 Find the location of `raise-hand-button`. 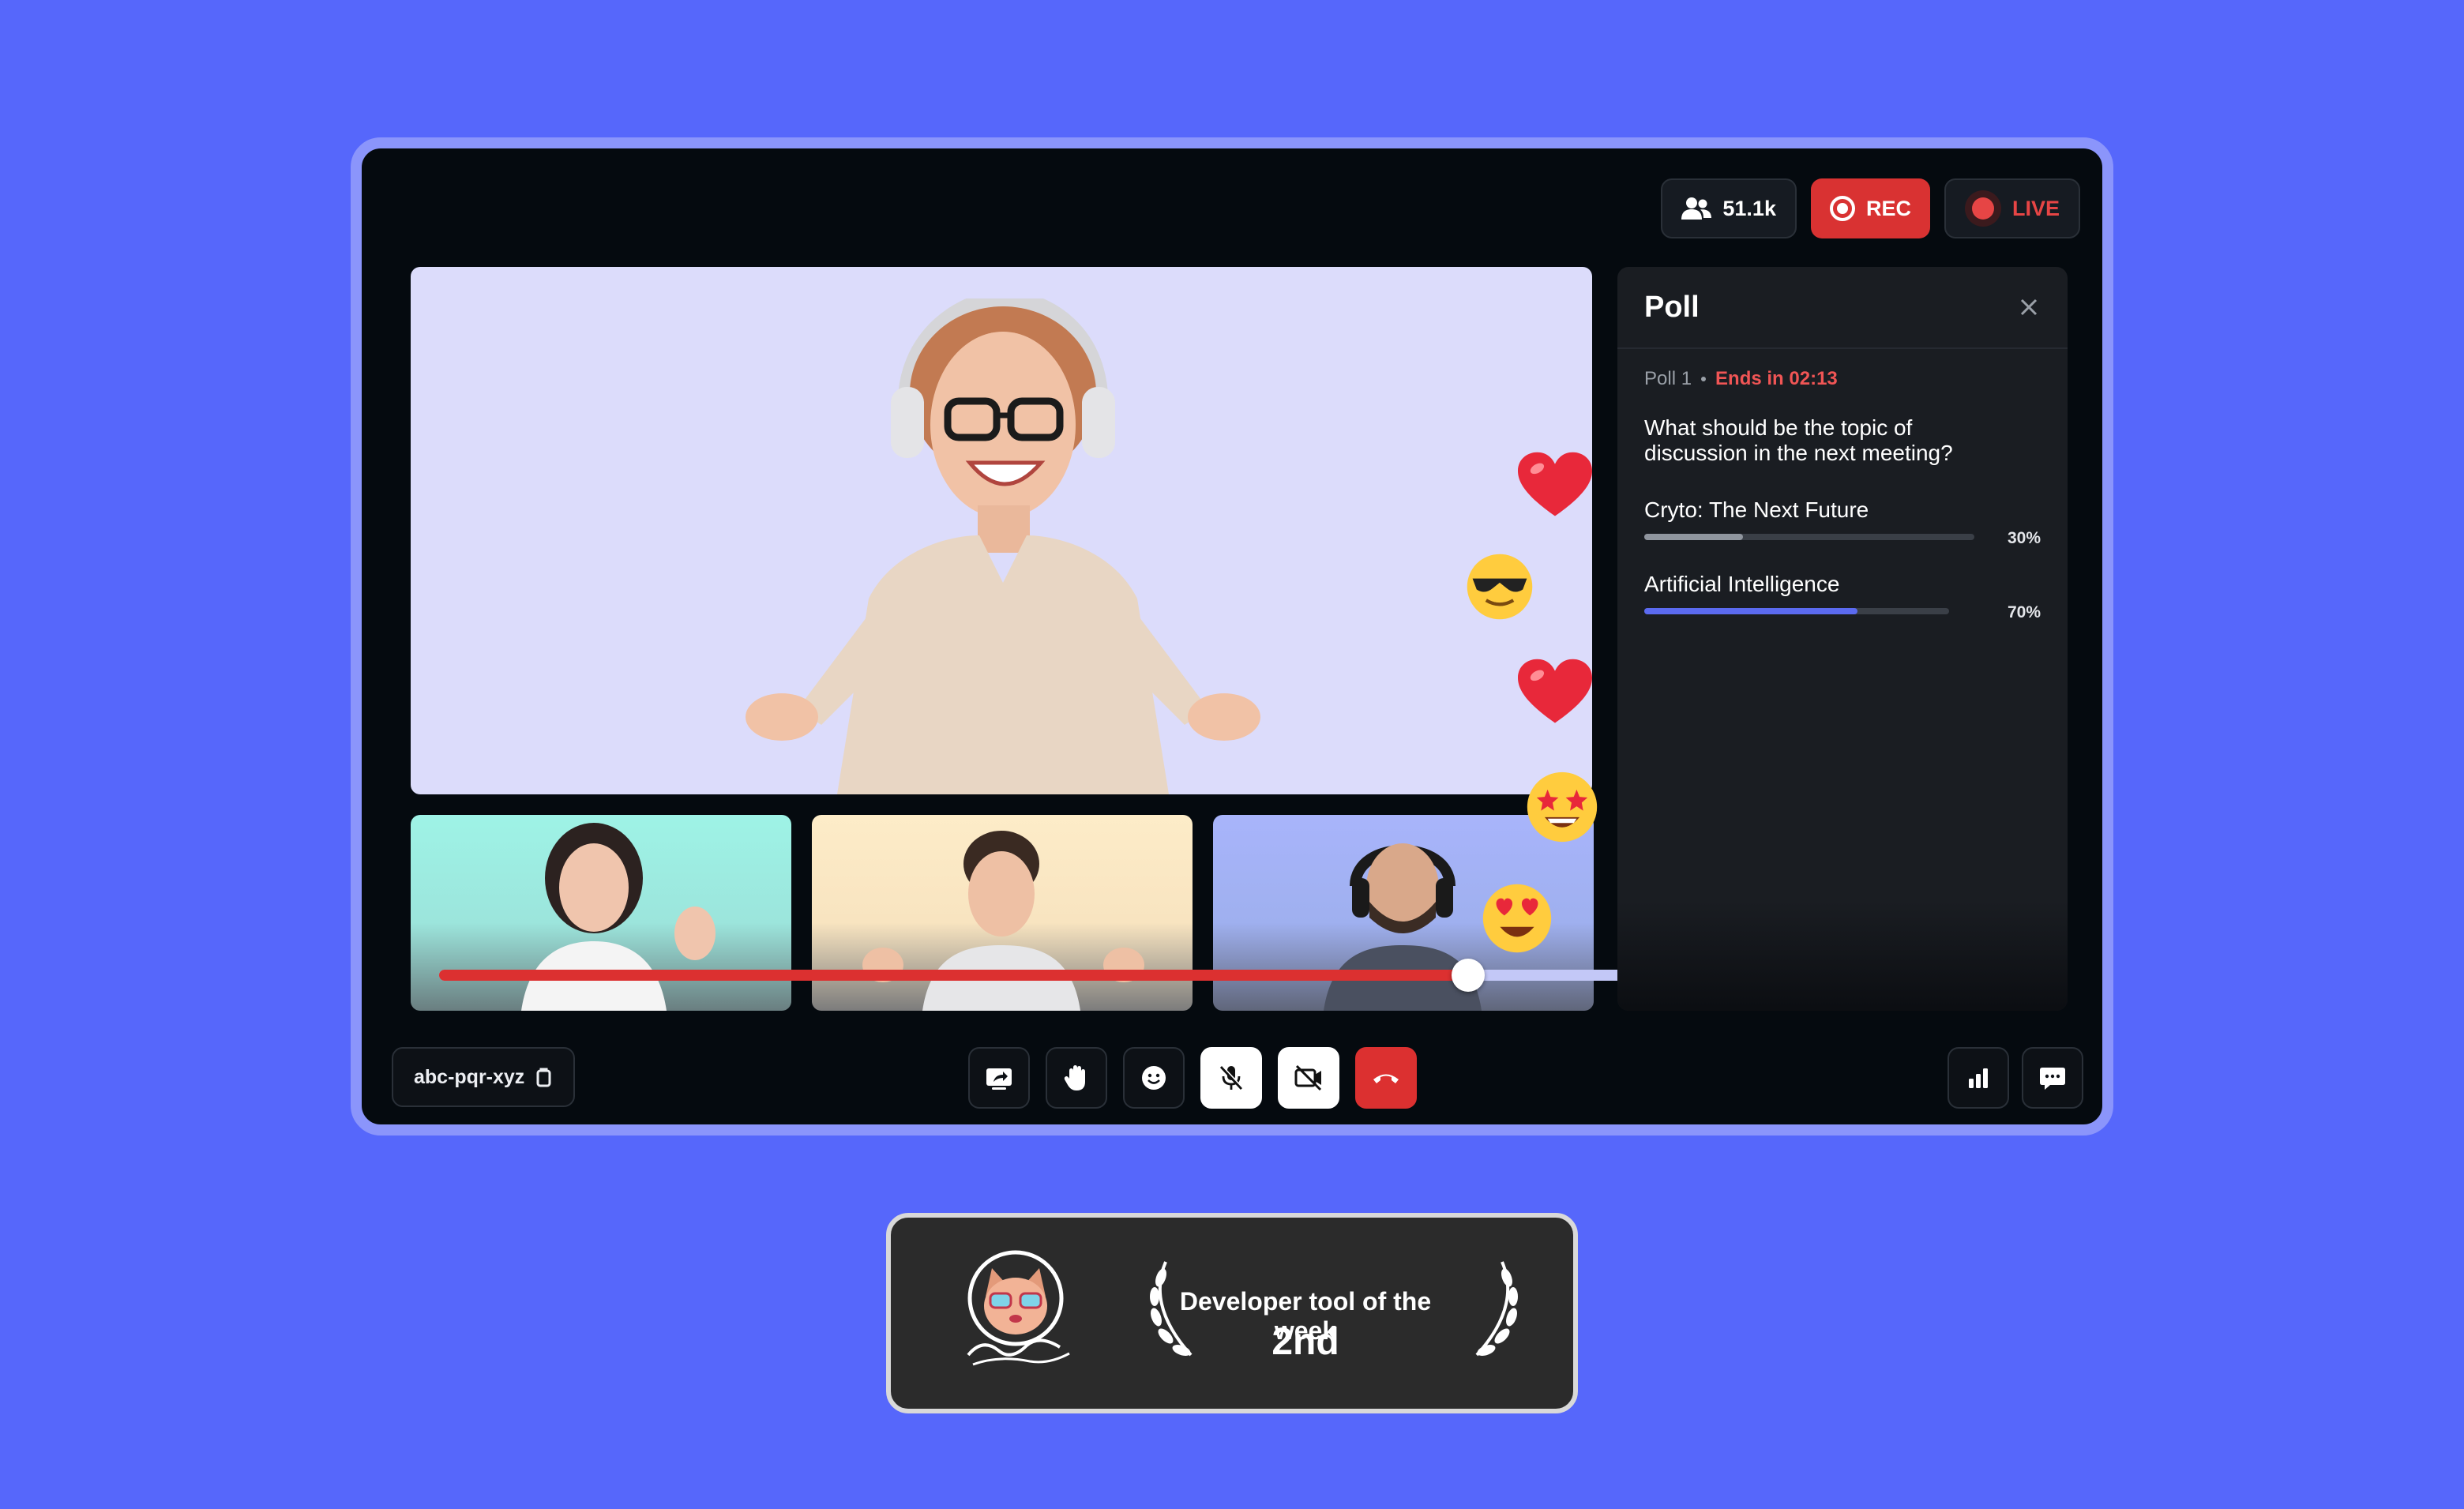

raise-hand-button is located at coordinates (1076, 1078).